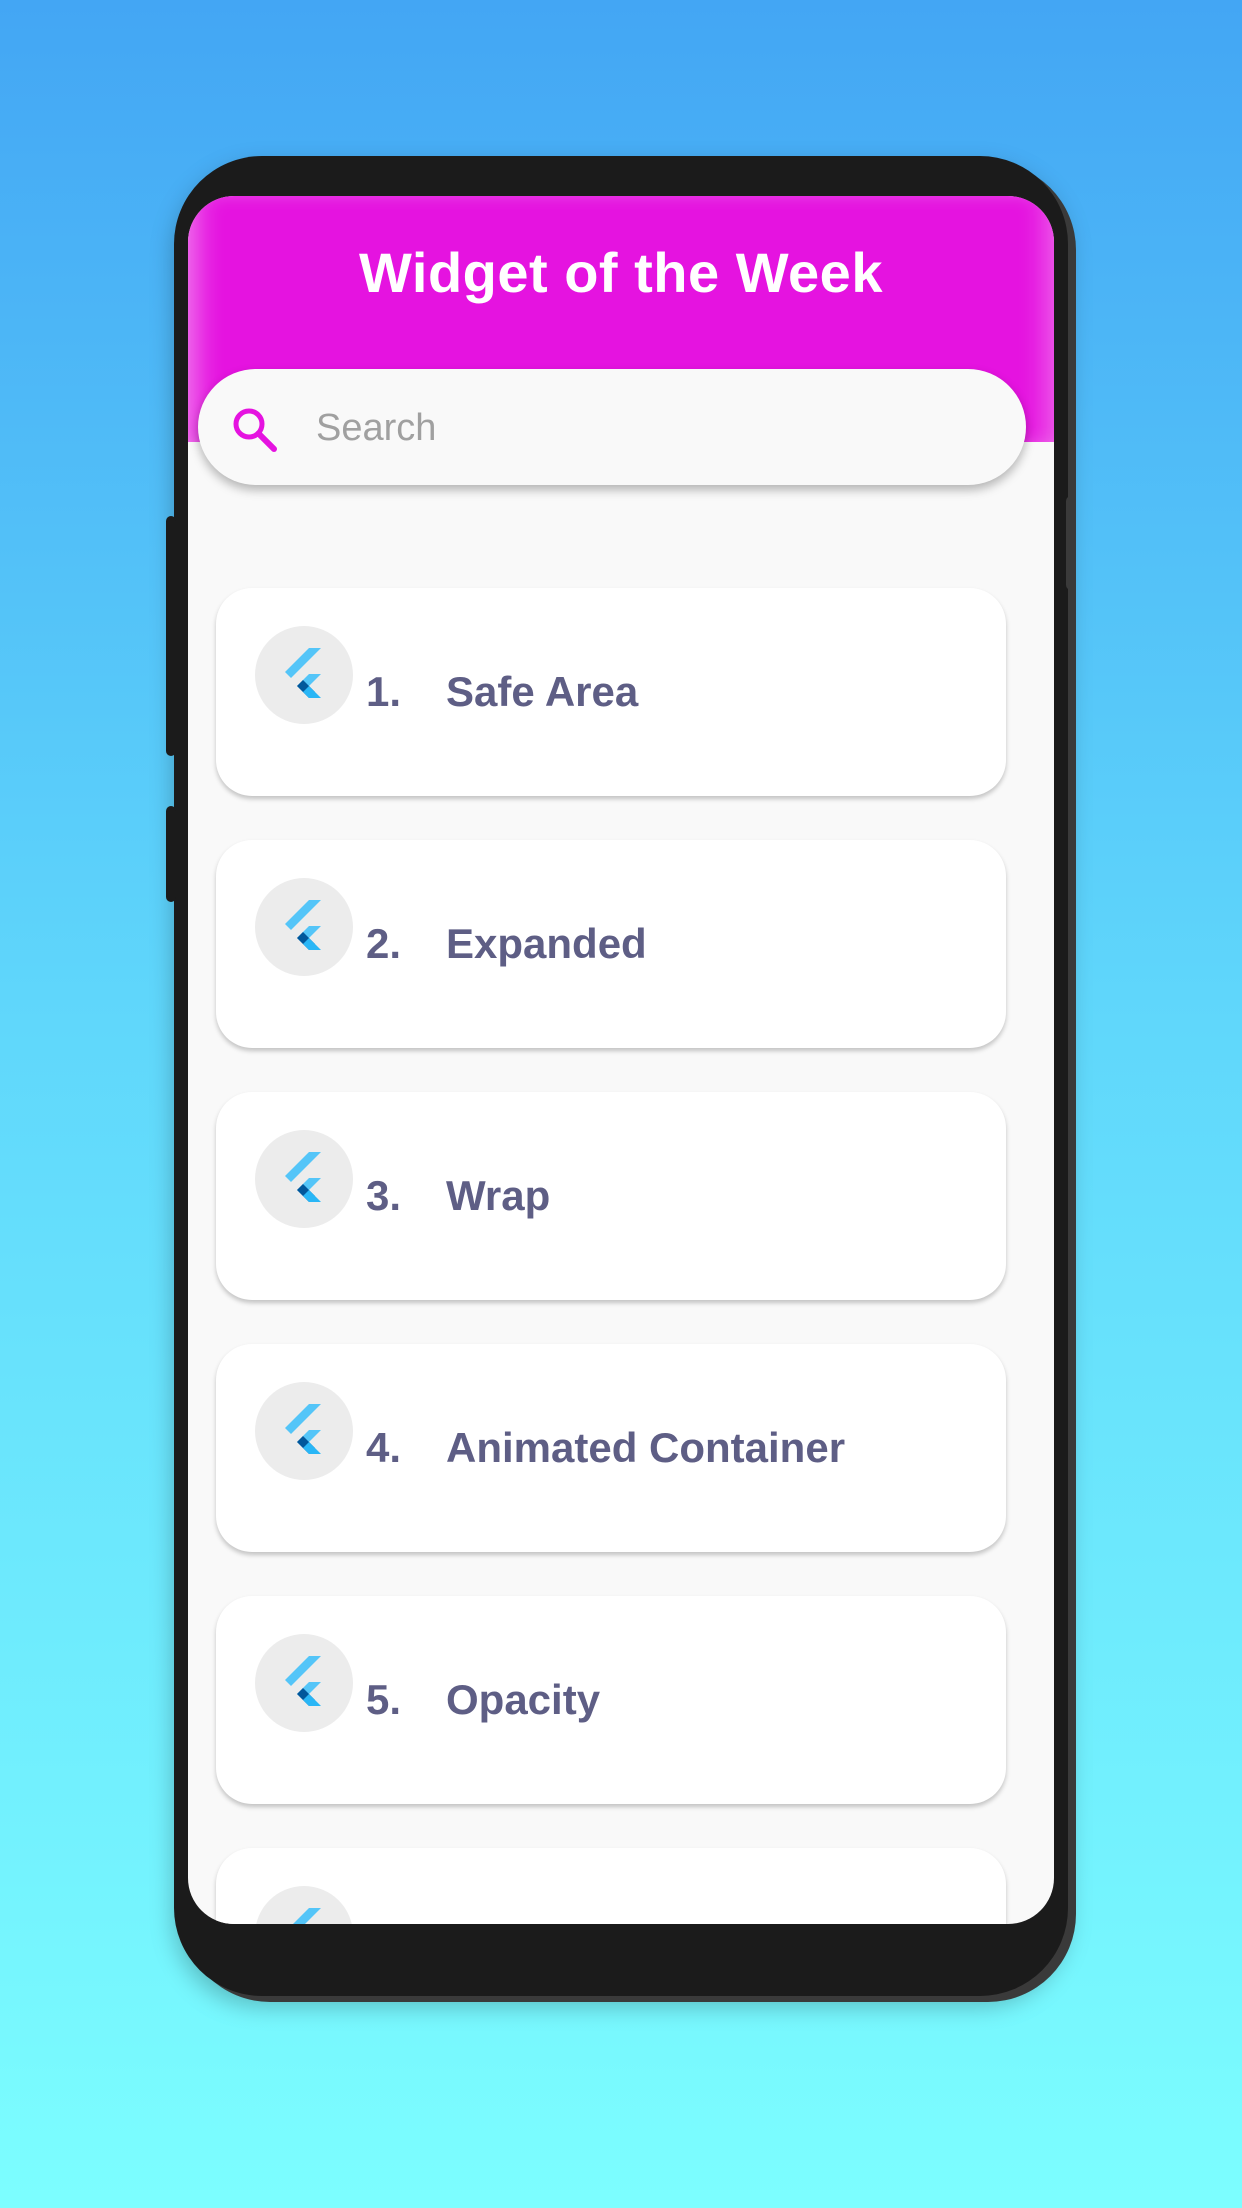  I want to click on item-number: 3., so click(384, 1195).